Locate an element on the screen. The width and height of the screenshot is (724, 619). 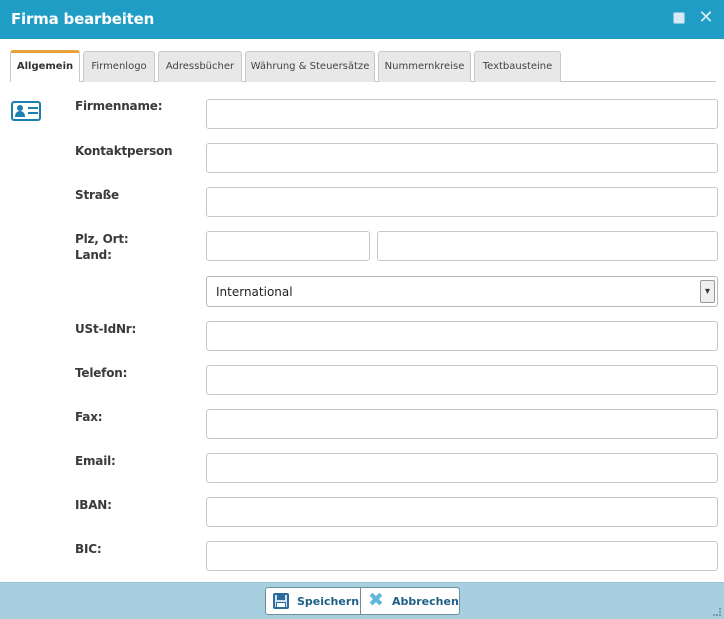
telefon-input is located at coordinates (462, 380).